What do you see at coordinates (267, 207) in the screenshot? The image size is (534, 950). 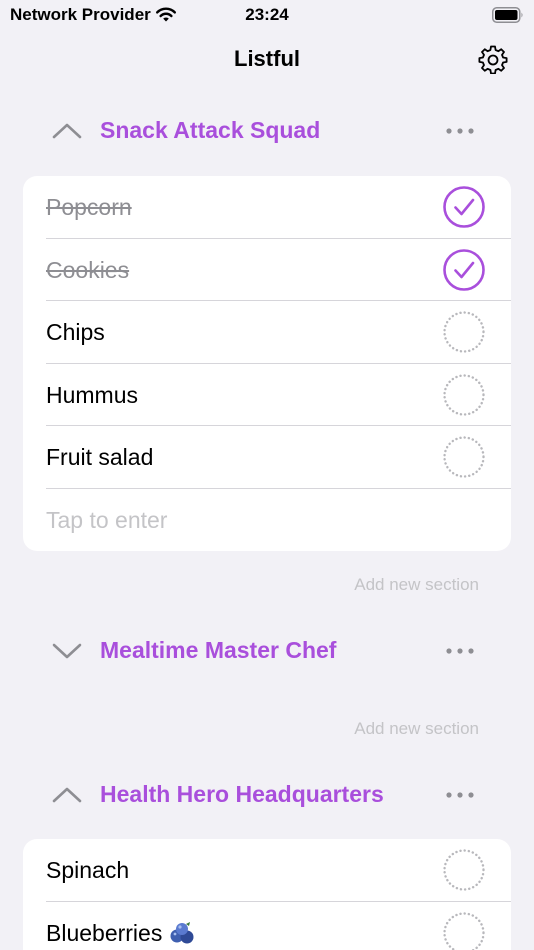 I see `list-item: Popcorn` at bounding box center [267, 207].